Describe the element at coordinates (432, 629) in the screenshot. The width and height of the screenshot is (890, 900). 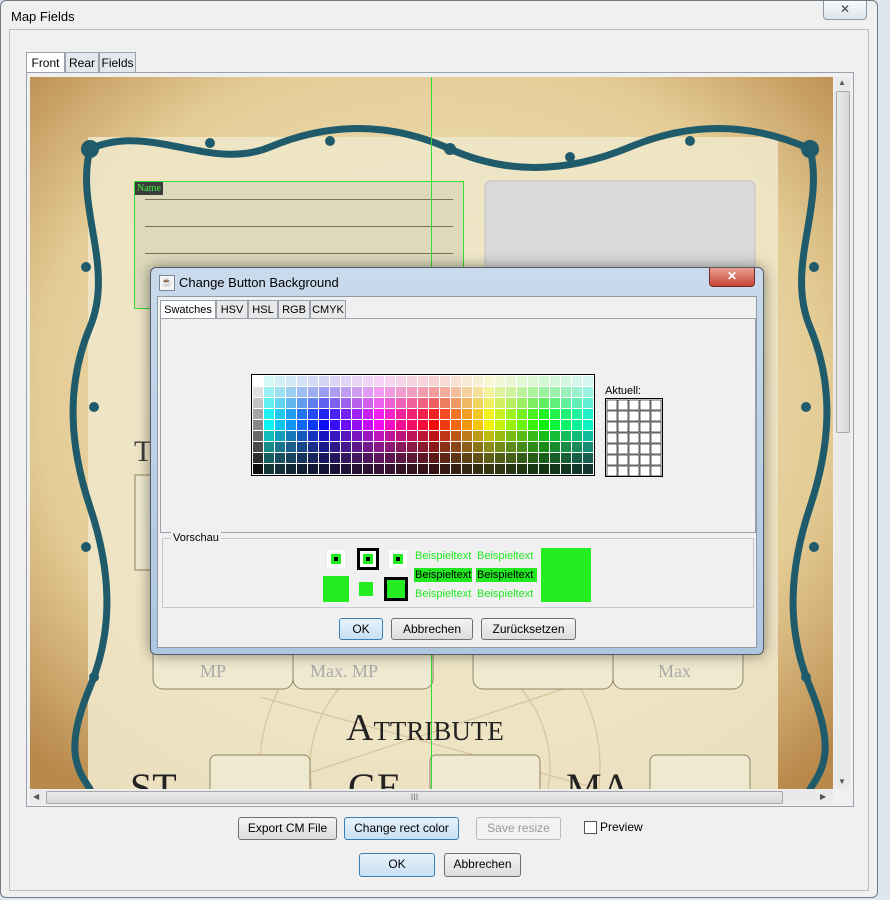
I see `dialog-cancel-button: Abbrechen` at that location.